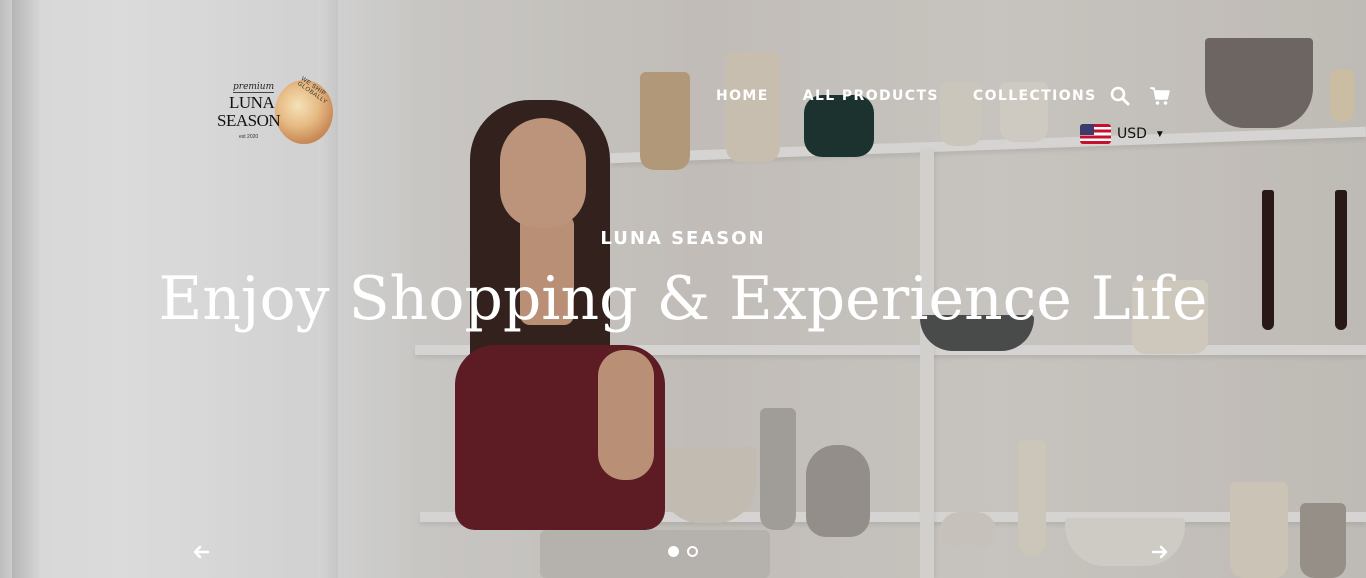 The height and width of the screenshot is (578, 1366). What do you see at coordinates (252, 102) in the screenshot?
I see `logo-name-line1: LUNA` at bounding box center [252, 102].